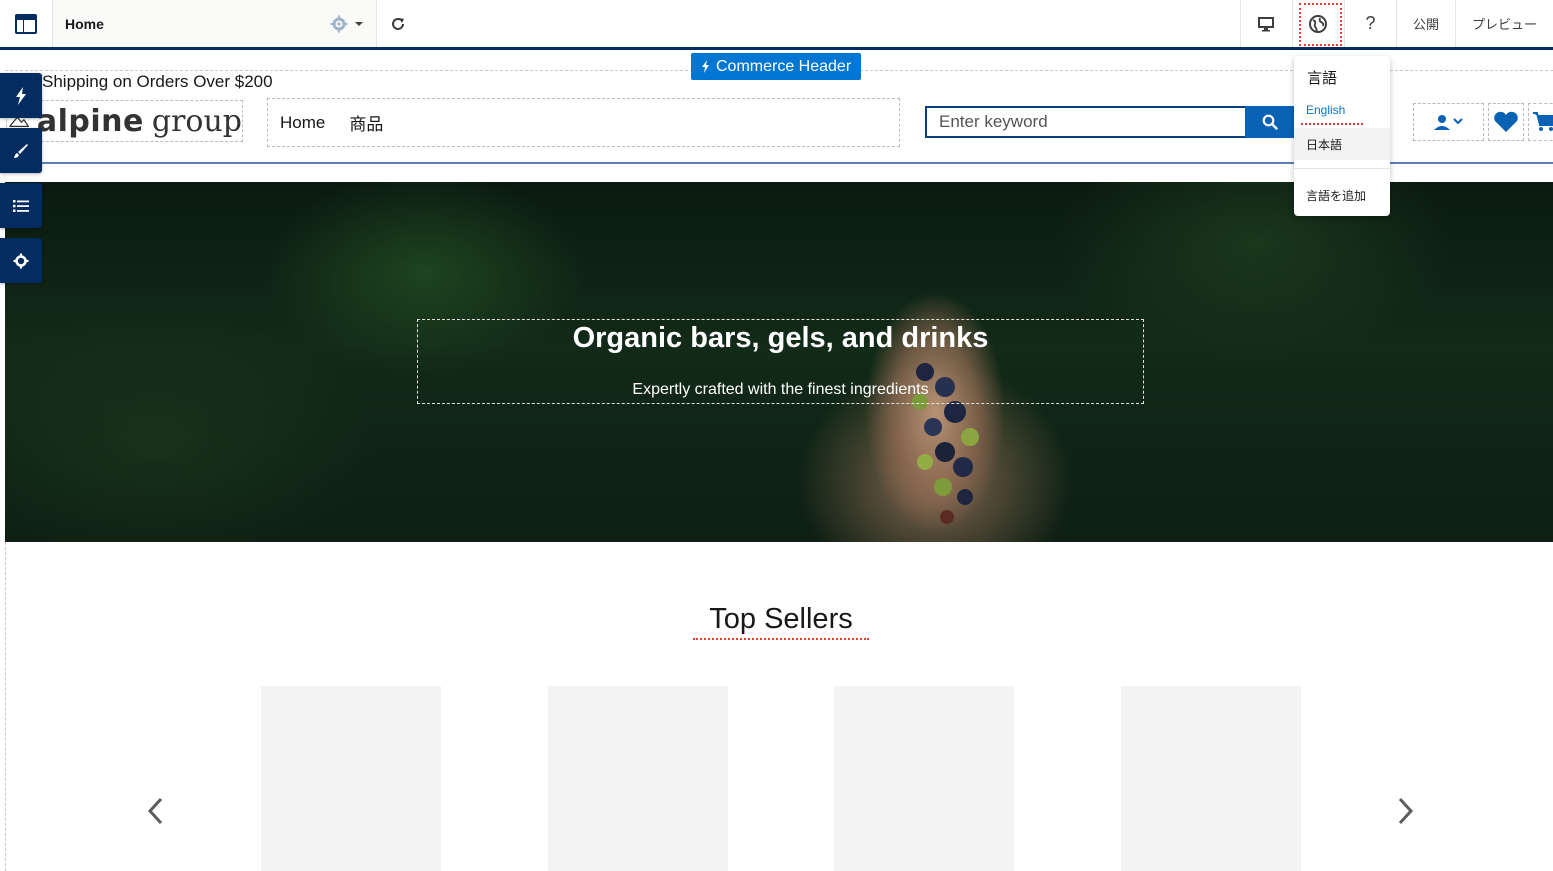  I want to click on logo-word-alpine: alpine, so click(90, 121).